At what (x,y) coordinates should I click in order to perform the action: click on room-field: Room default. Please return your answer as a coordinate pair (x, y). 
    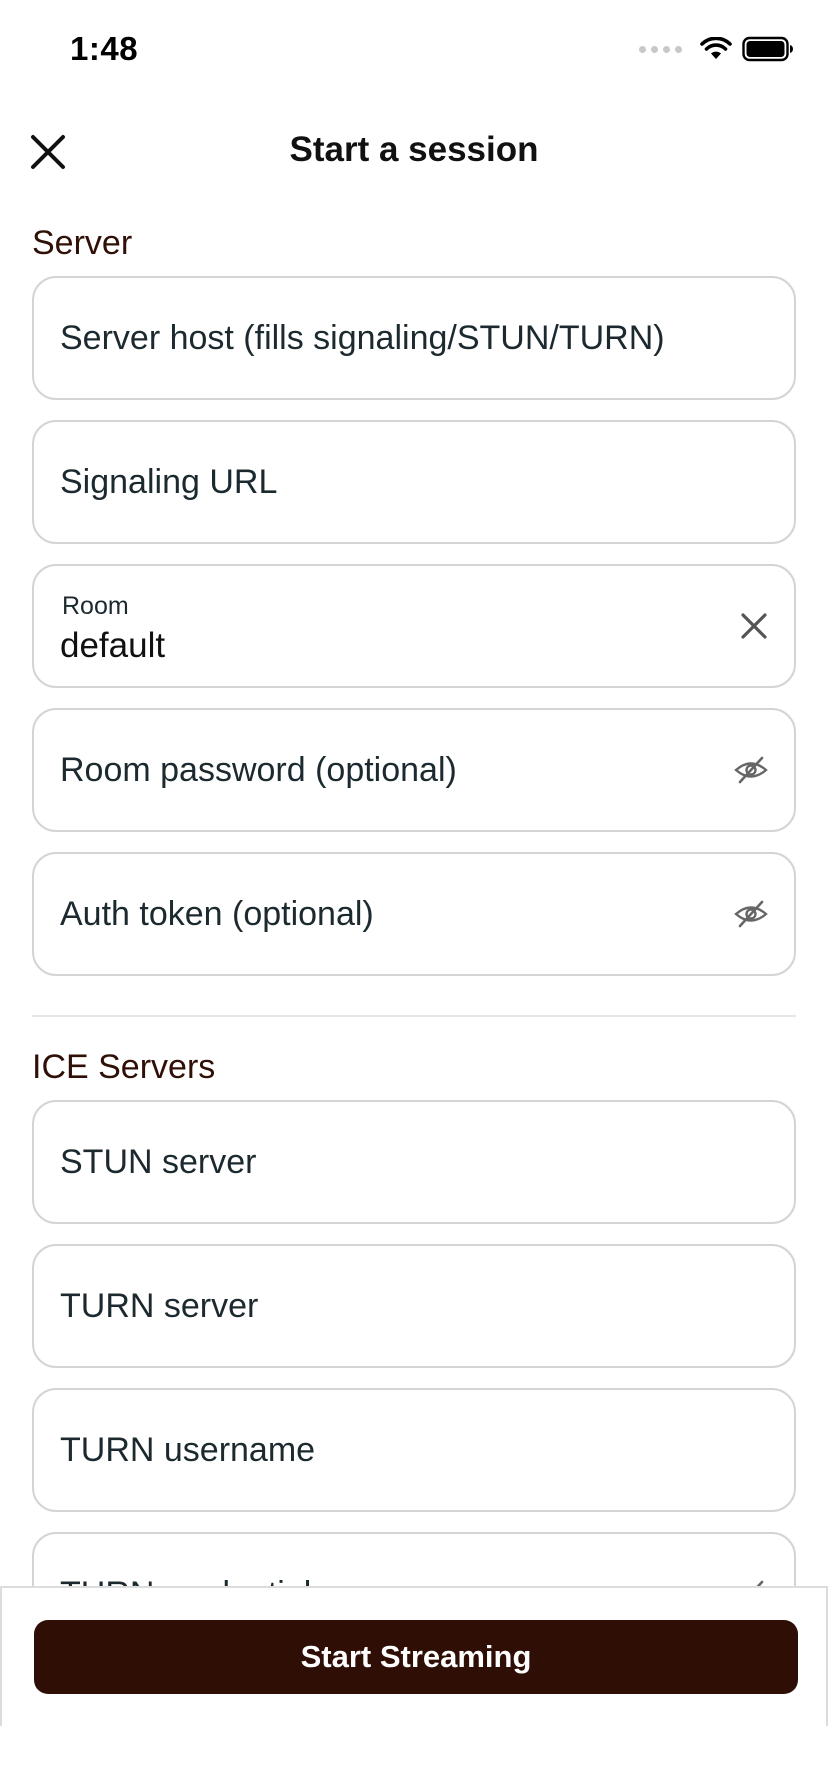
    Looking at the image, I should click on (414, 626).